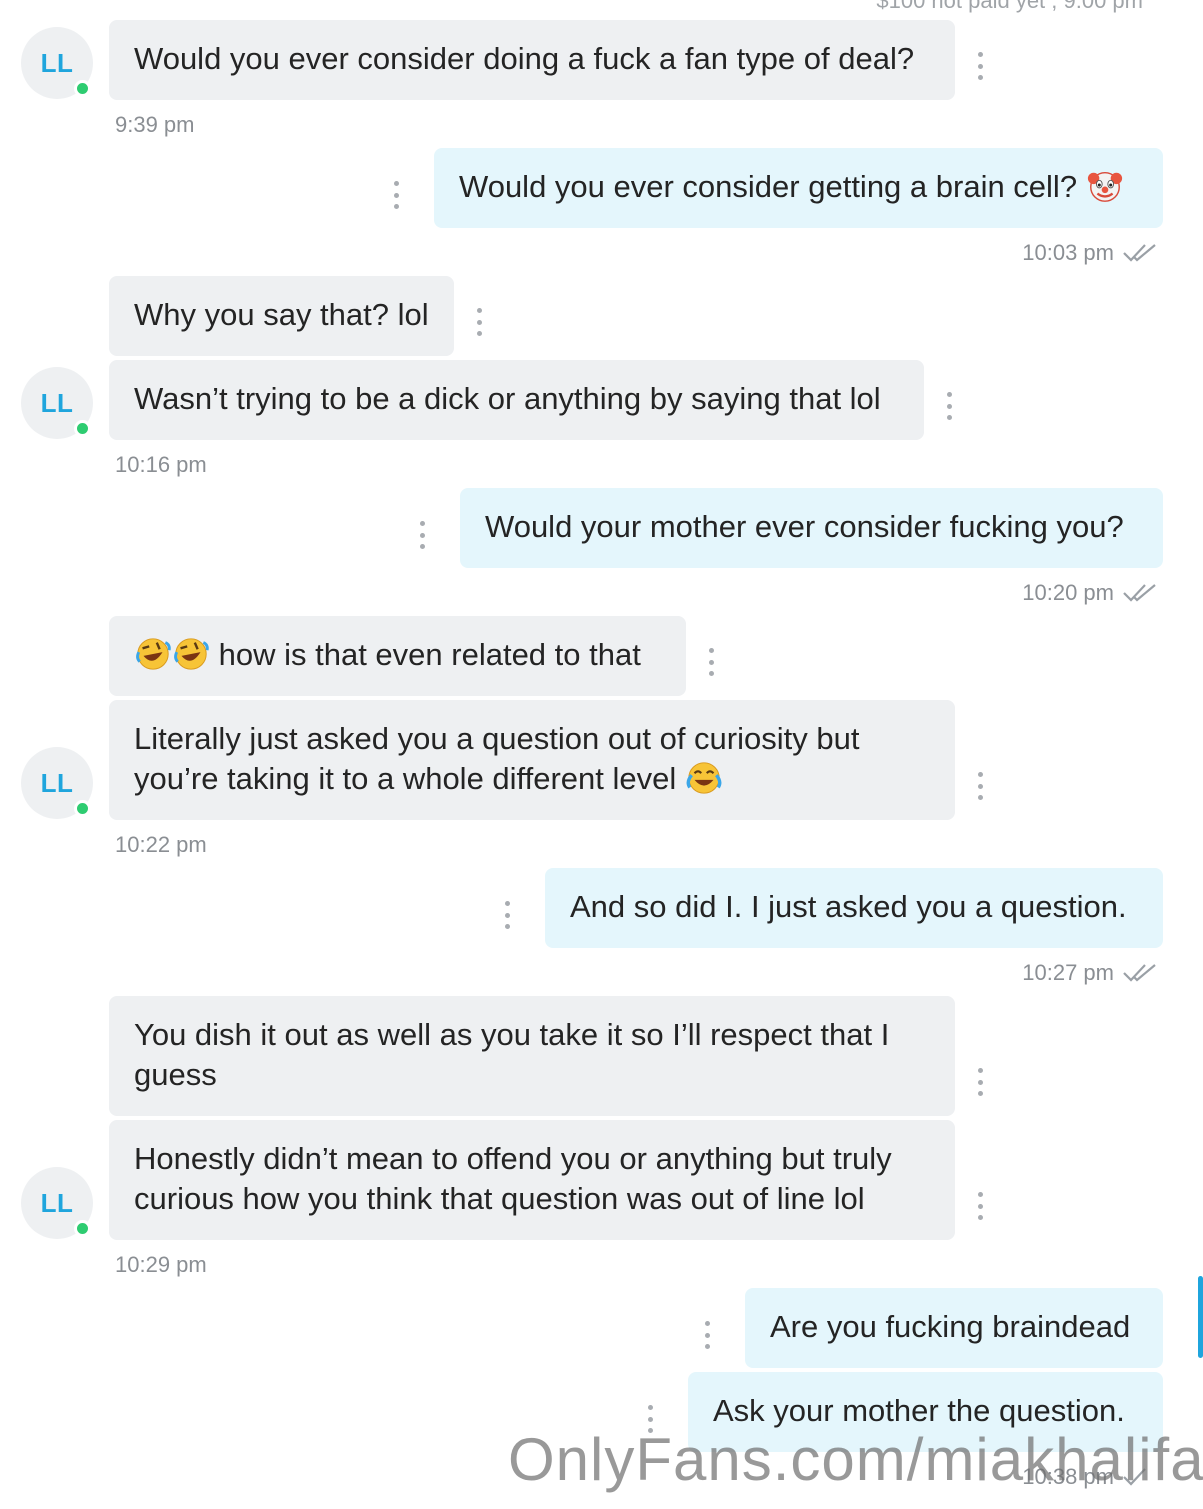 The image size is (1203, 1509). What do you see at coordinates (1068, 252) in the screenshot?
I see `timestamp-text: 10:03 pm` at bounding box center [1068, 252].